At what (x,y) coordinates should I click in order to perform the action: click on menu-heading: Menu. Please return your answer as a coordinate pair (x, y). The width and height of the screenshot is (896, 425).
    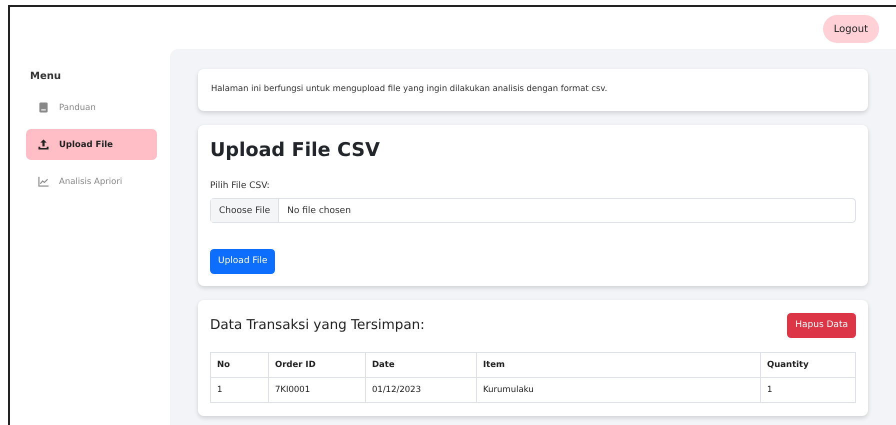
    Looking at the image, I should click on (46, 76).